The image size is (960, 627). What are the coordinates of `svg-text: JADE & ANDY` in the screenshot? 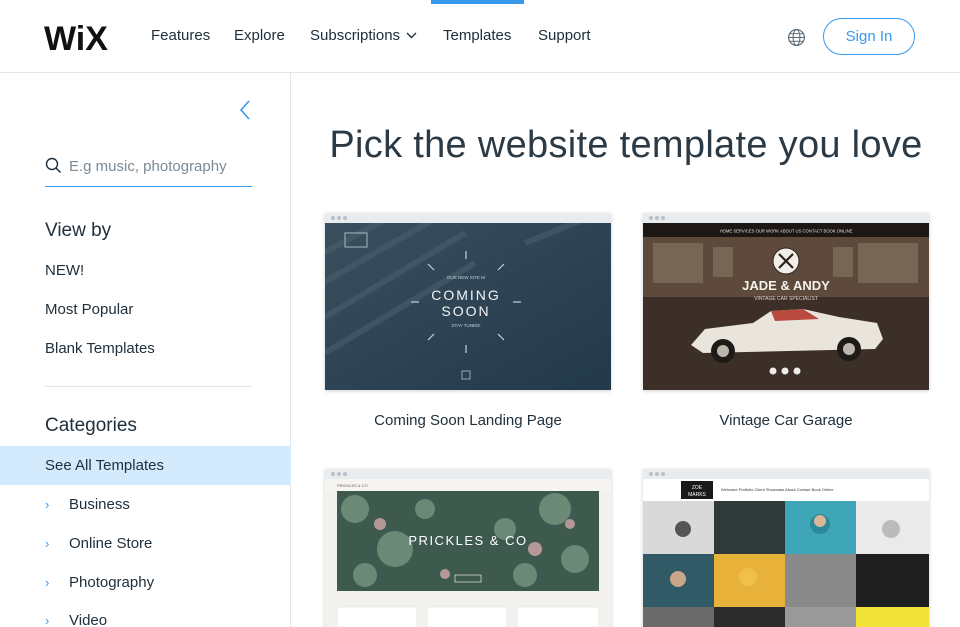 It's located at (786, 285).